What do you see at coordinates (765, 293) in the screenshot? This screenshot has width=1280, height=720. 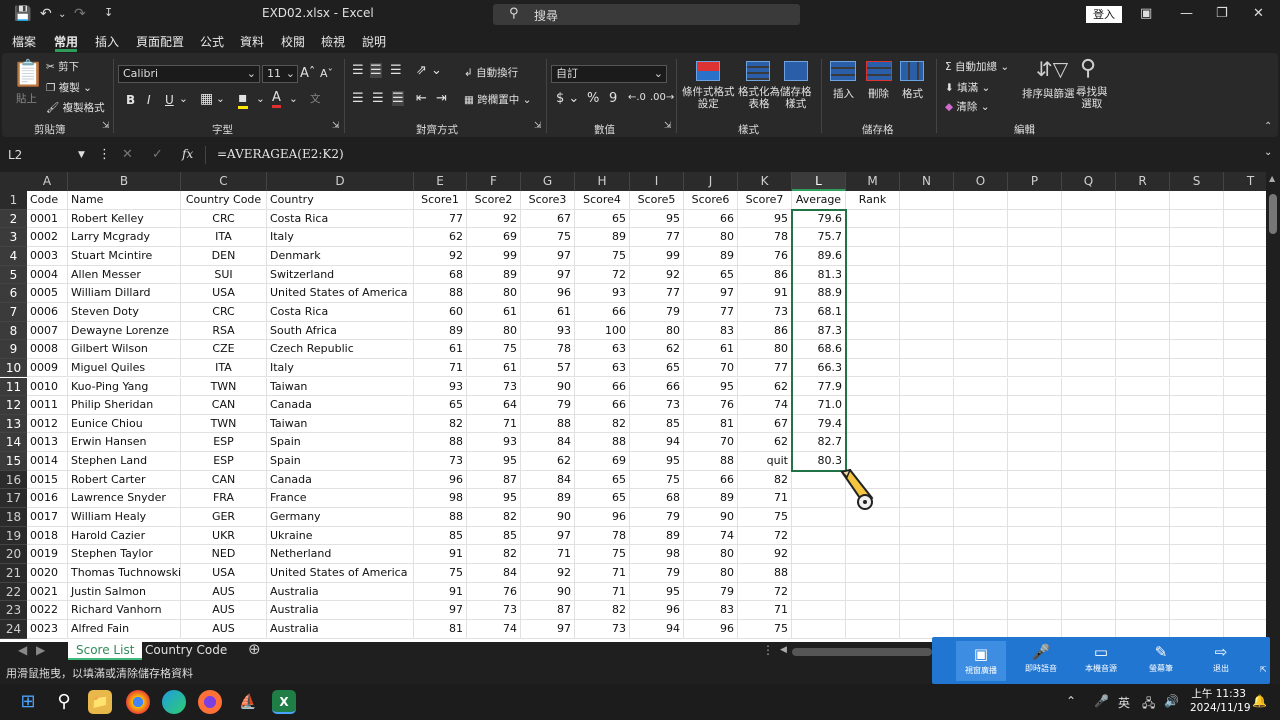 I see `cell-score7: 91` at bounding box center [765, 293].